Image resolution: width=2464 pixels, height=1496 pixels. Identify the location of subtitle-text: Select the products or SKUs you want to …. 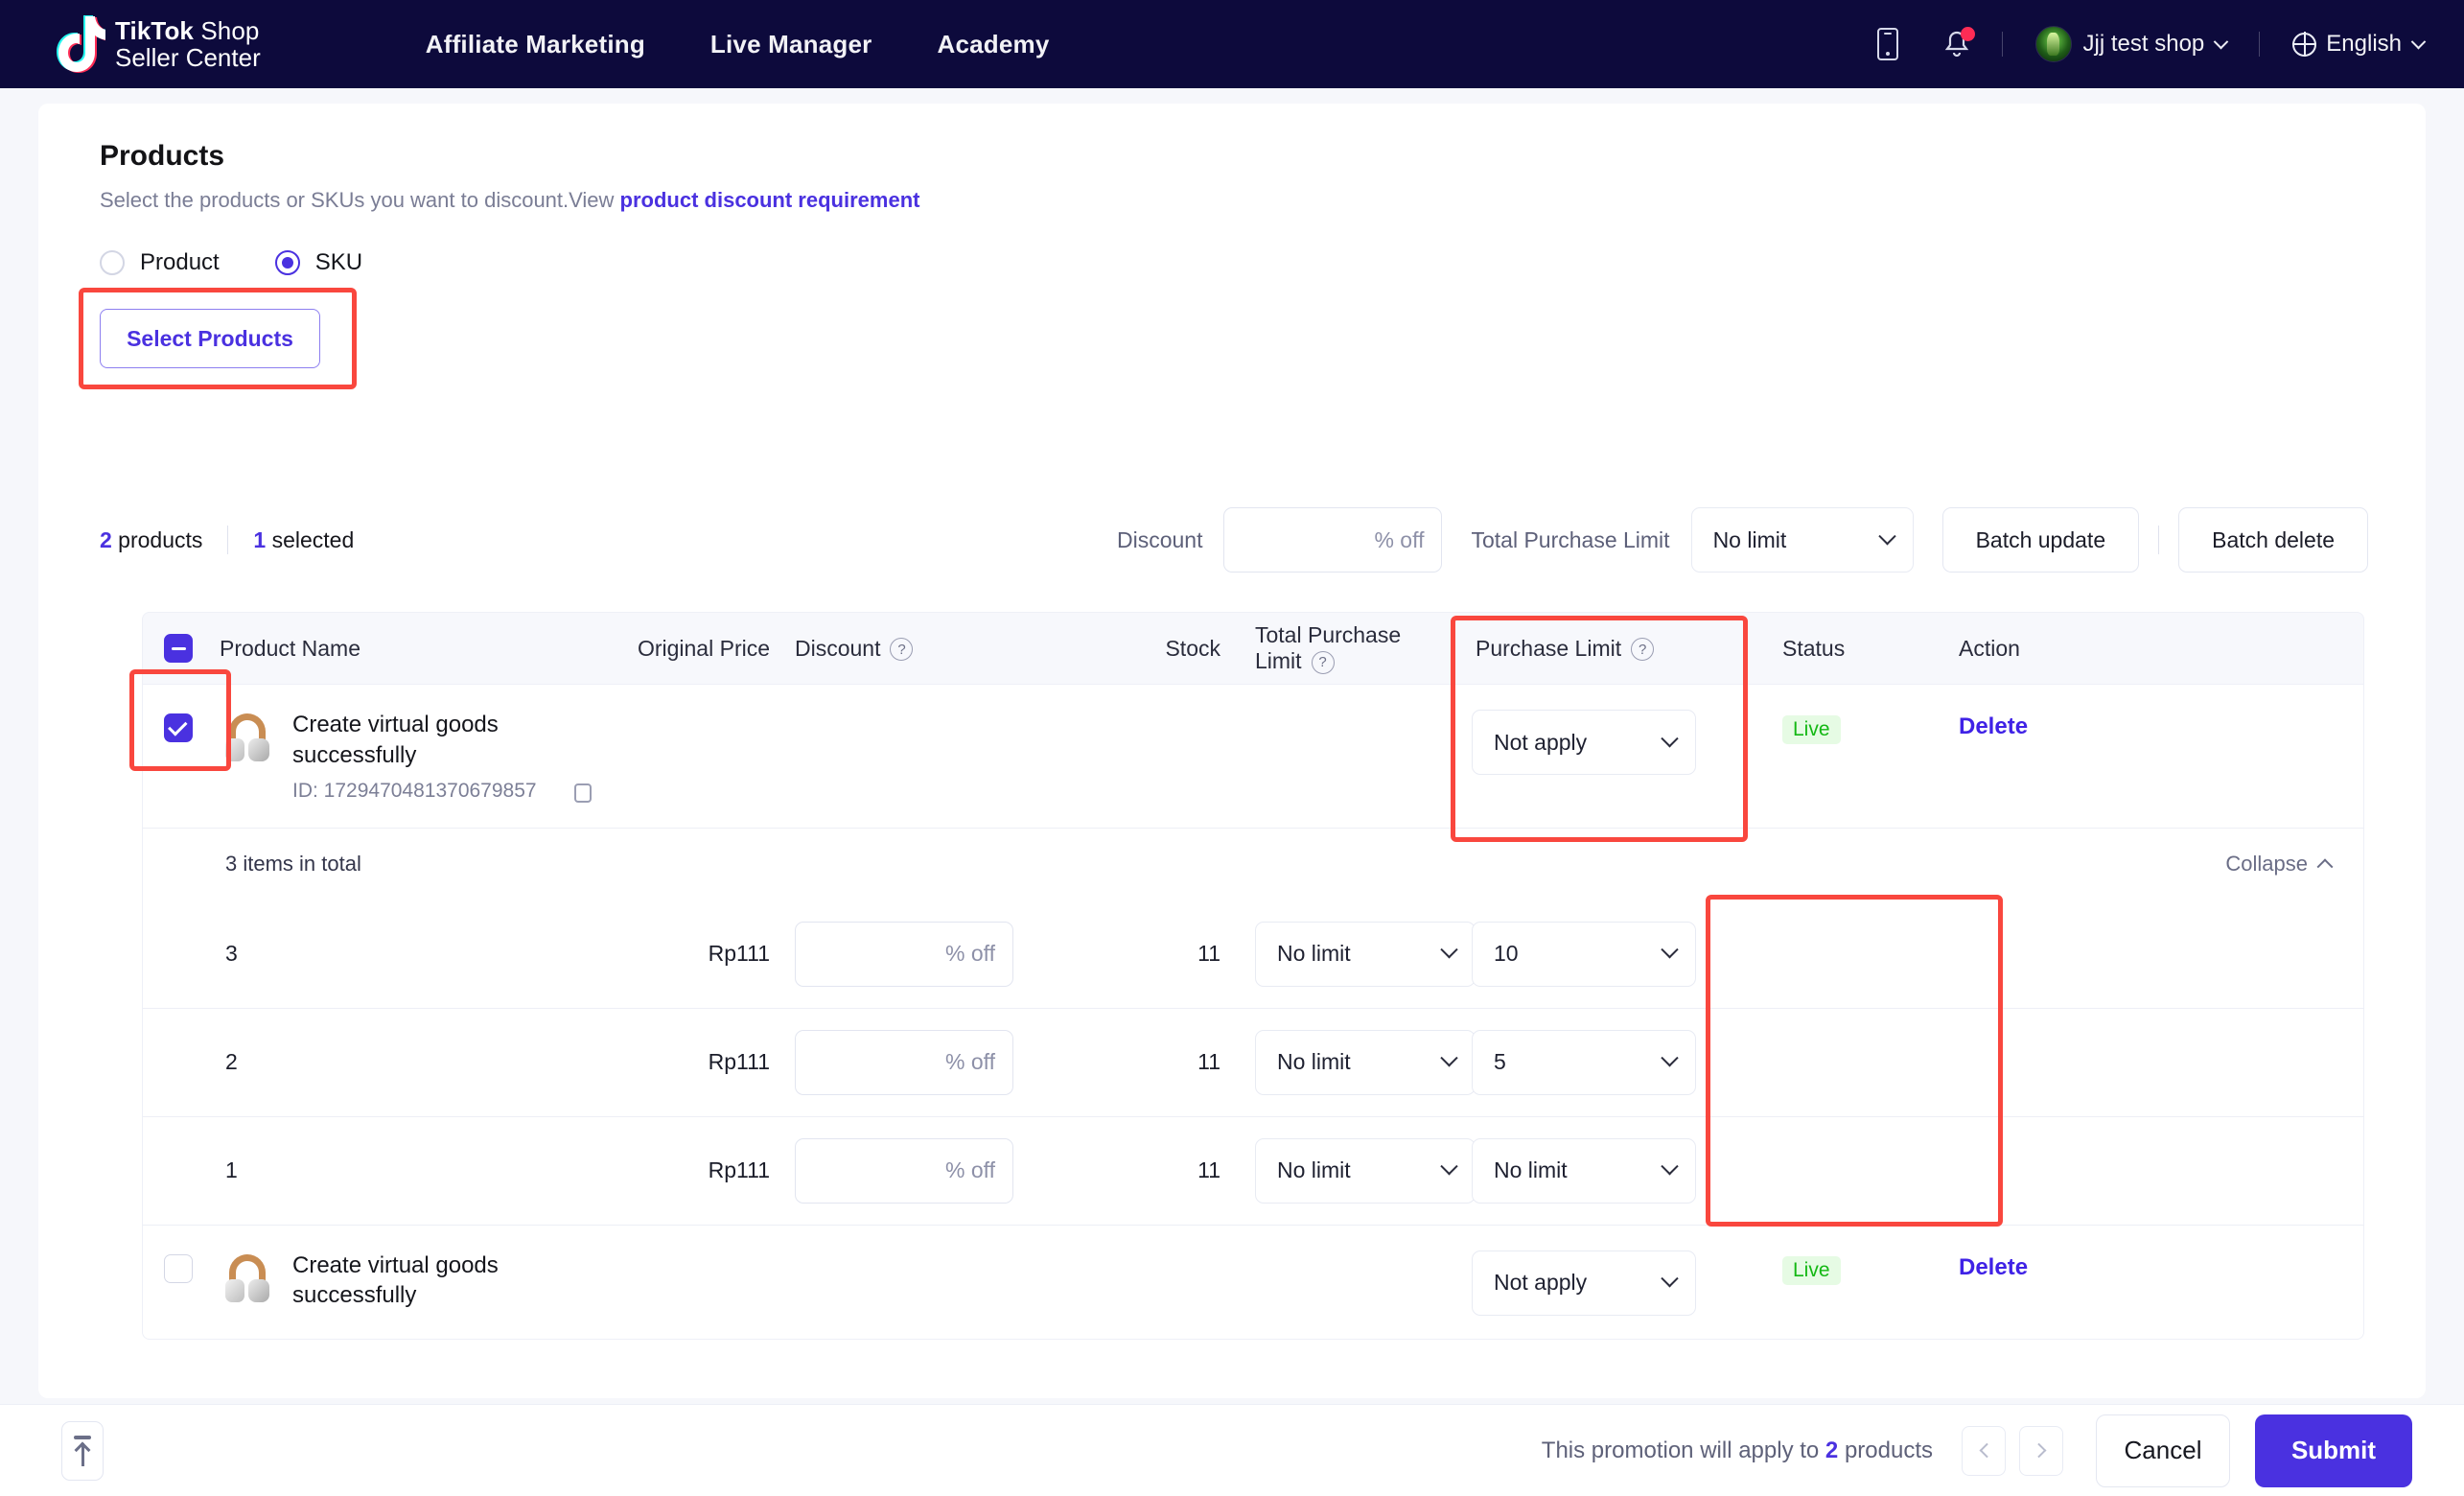
(360, 200).